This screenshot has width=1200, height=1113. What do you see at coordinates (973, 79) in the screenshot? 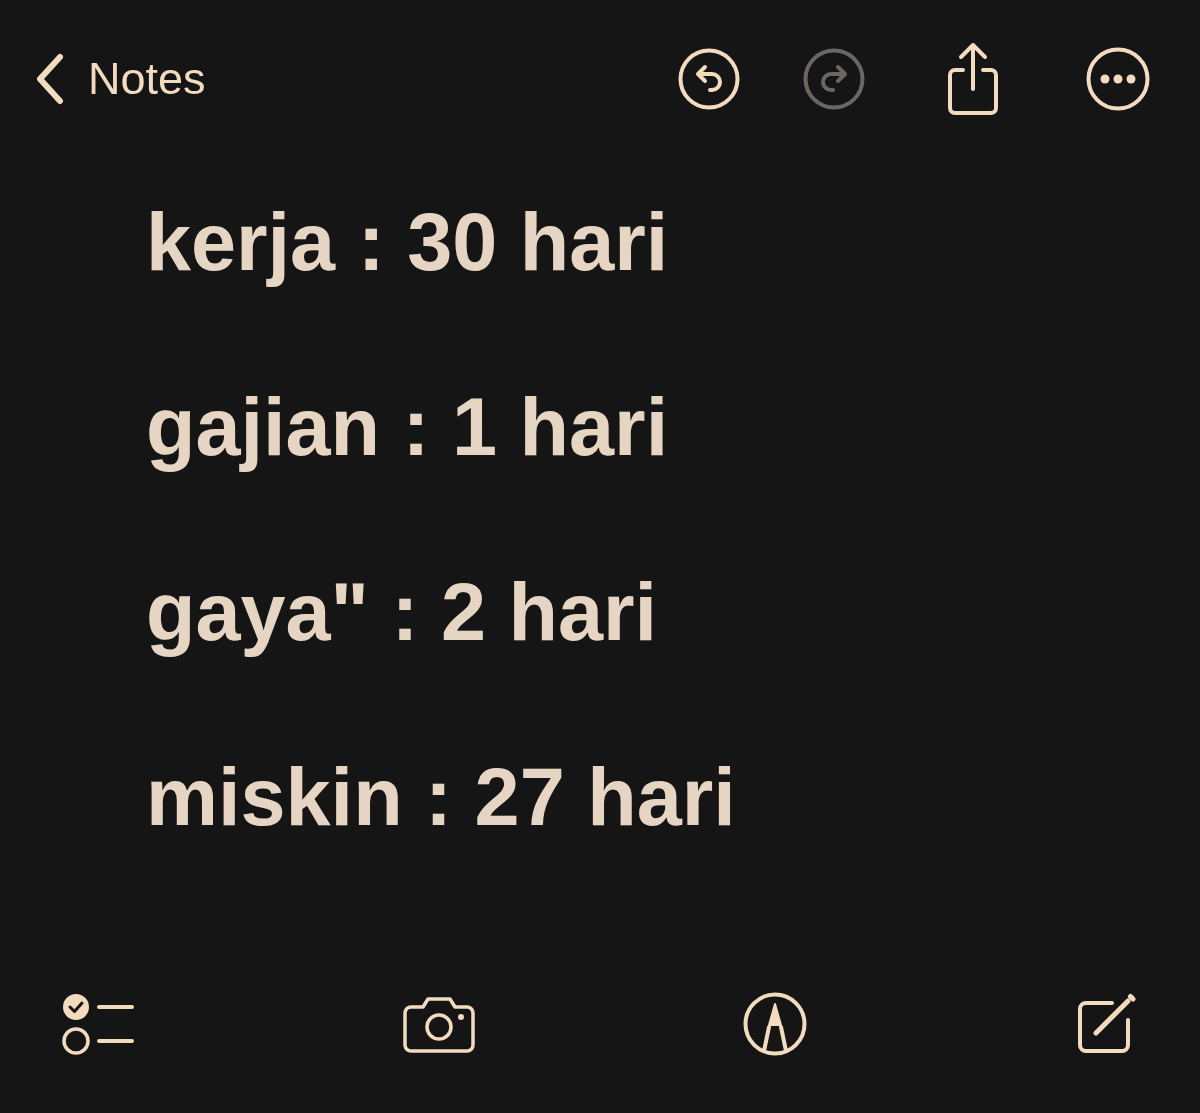
I see `share-icon` at bounding box center [973, 79].